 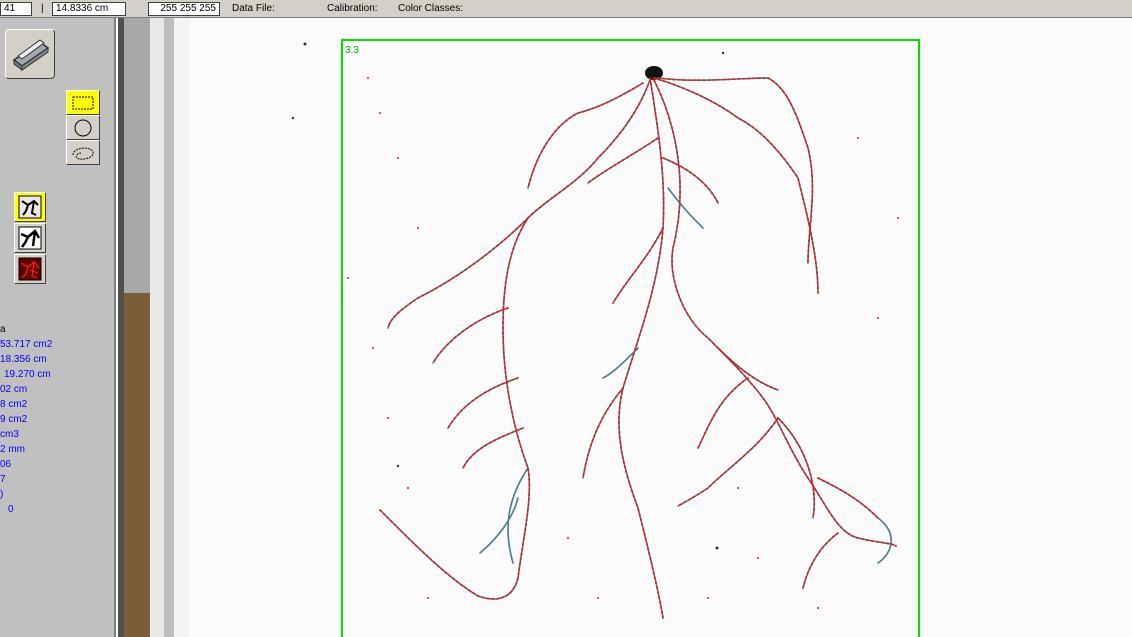 What do you see at coordinates (89, 9) in the screenshot?
I see `status-field-length: 14.8336 cm` at bounding box center [89, 9].